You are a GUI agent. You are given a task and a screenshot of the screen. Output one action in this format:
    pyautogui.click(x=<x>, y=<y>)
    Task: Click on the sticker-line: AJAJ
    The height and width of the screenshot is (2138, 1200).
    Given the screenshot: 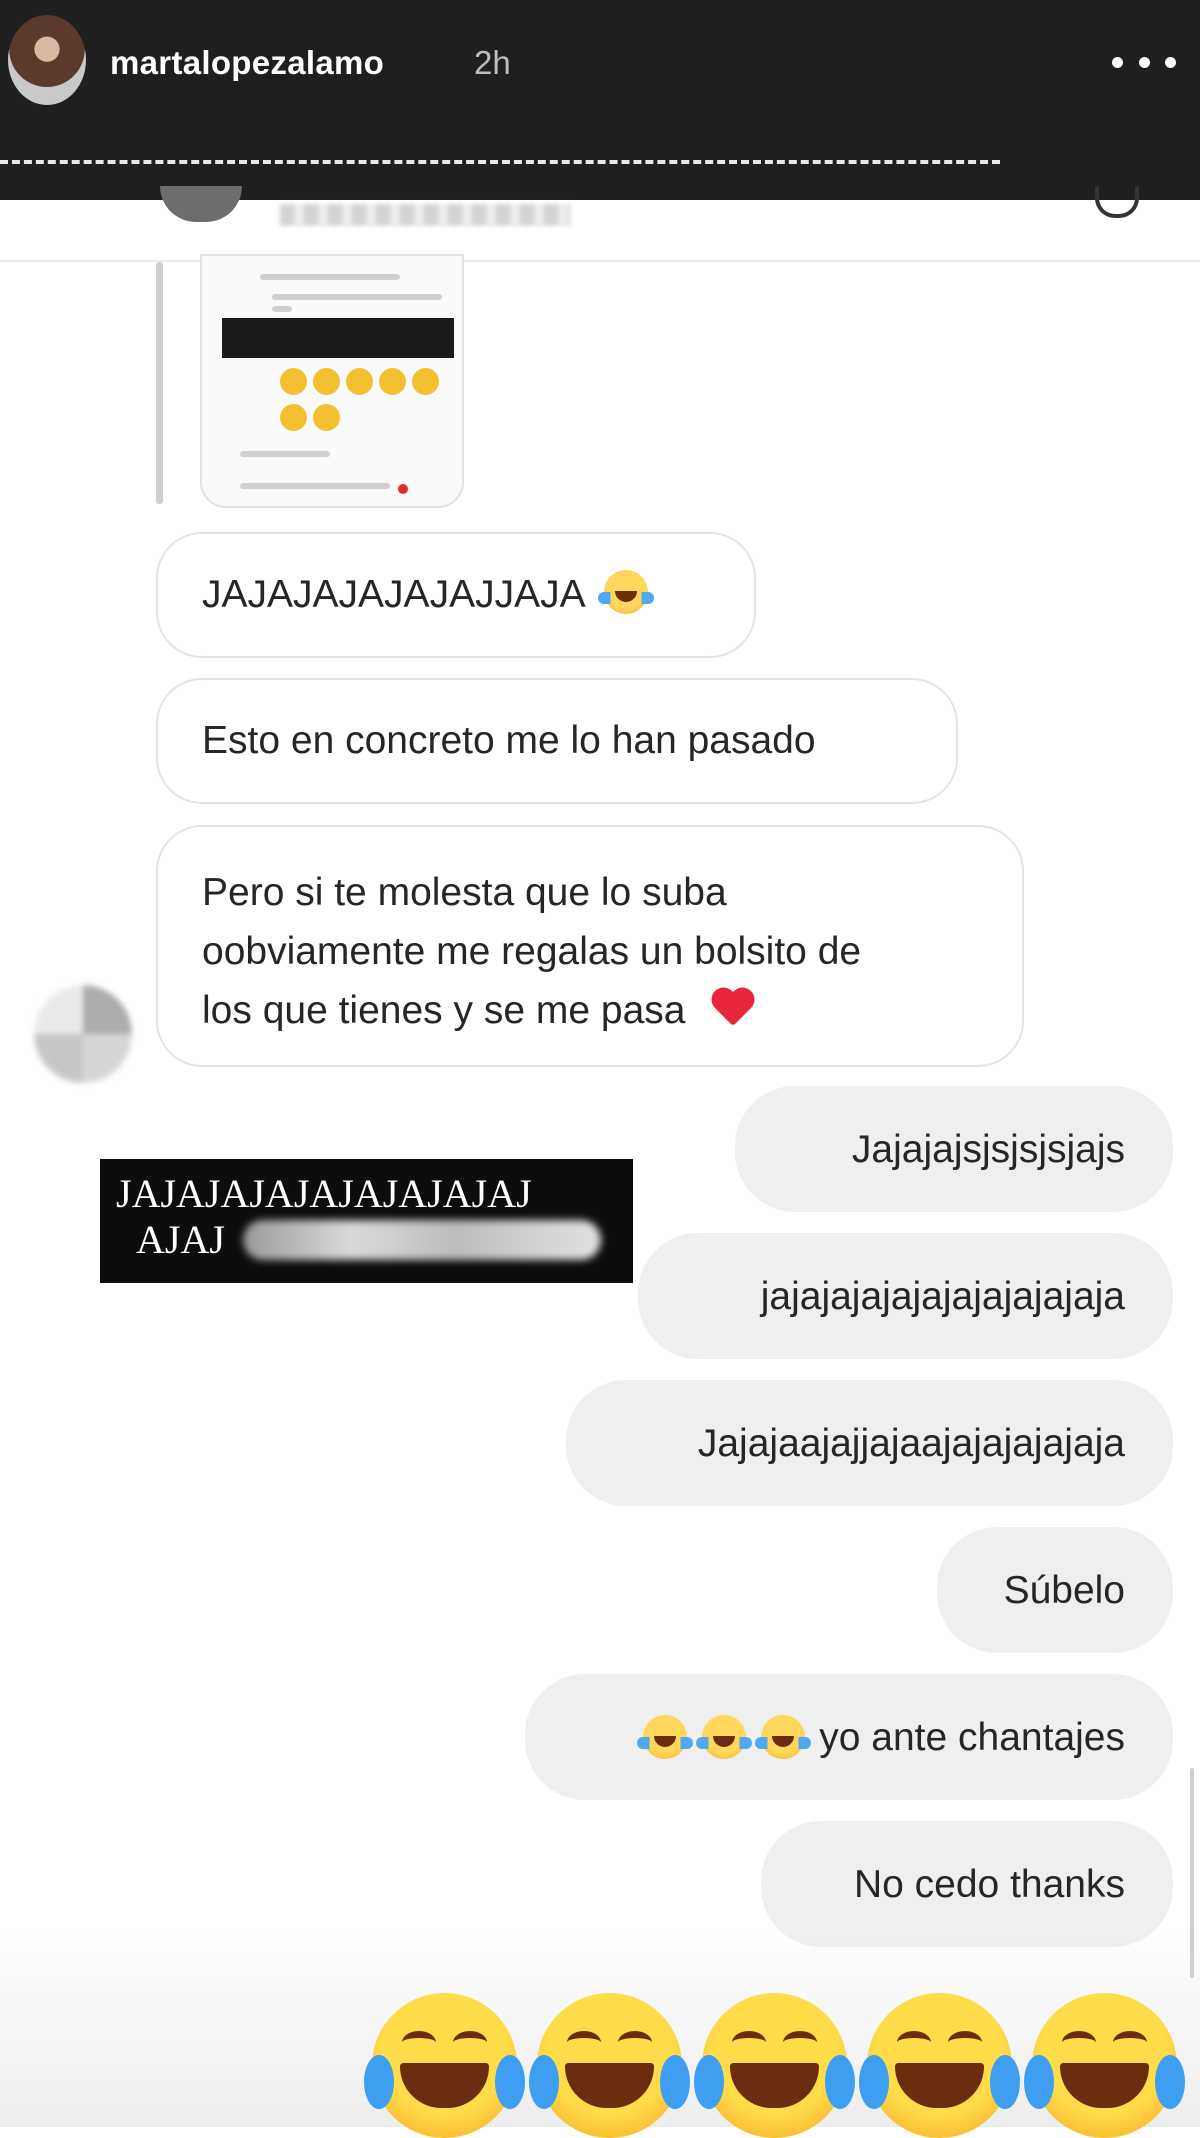 What is the action you would take?
    pyautogui.click(x=180, y=1239)
    